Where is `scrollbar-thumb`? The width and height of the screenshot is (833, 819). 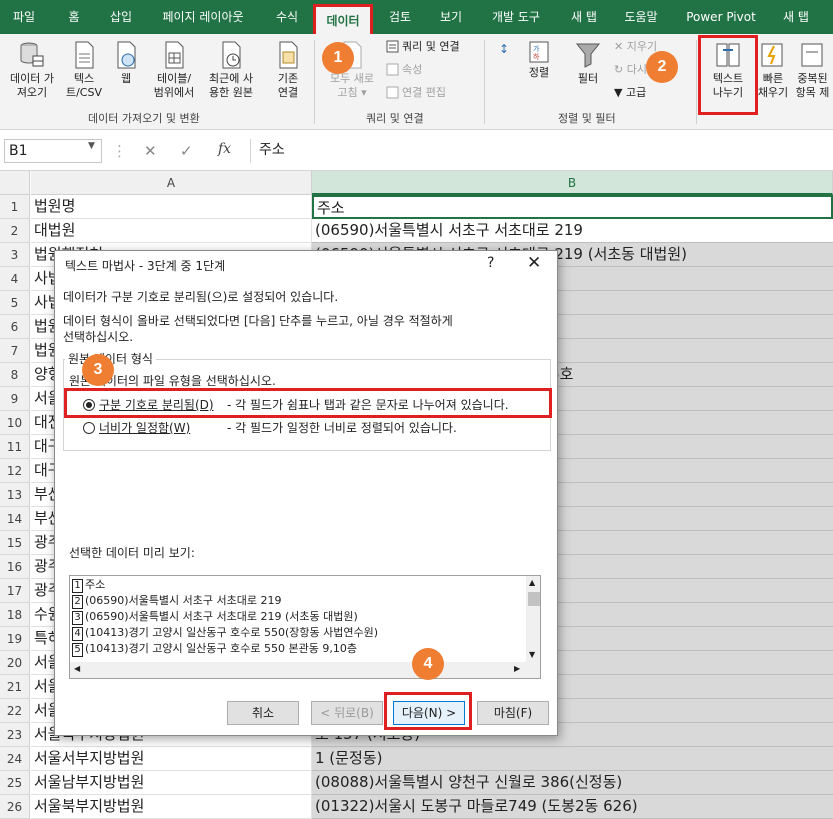
scrollbar-thumb is located at coordinates (534, 599).